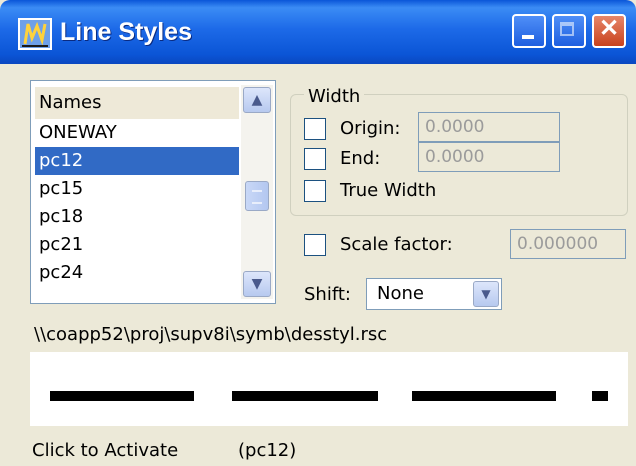 The image size is (636, 466). I want to click on true-width-label: True Width, so click(388, 190).